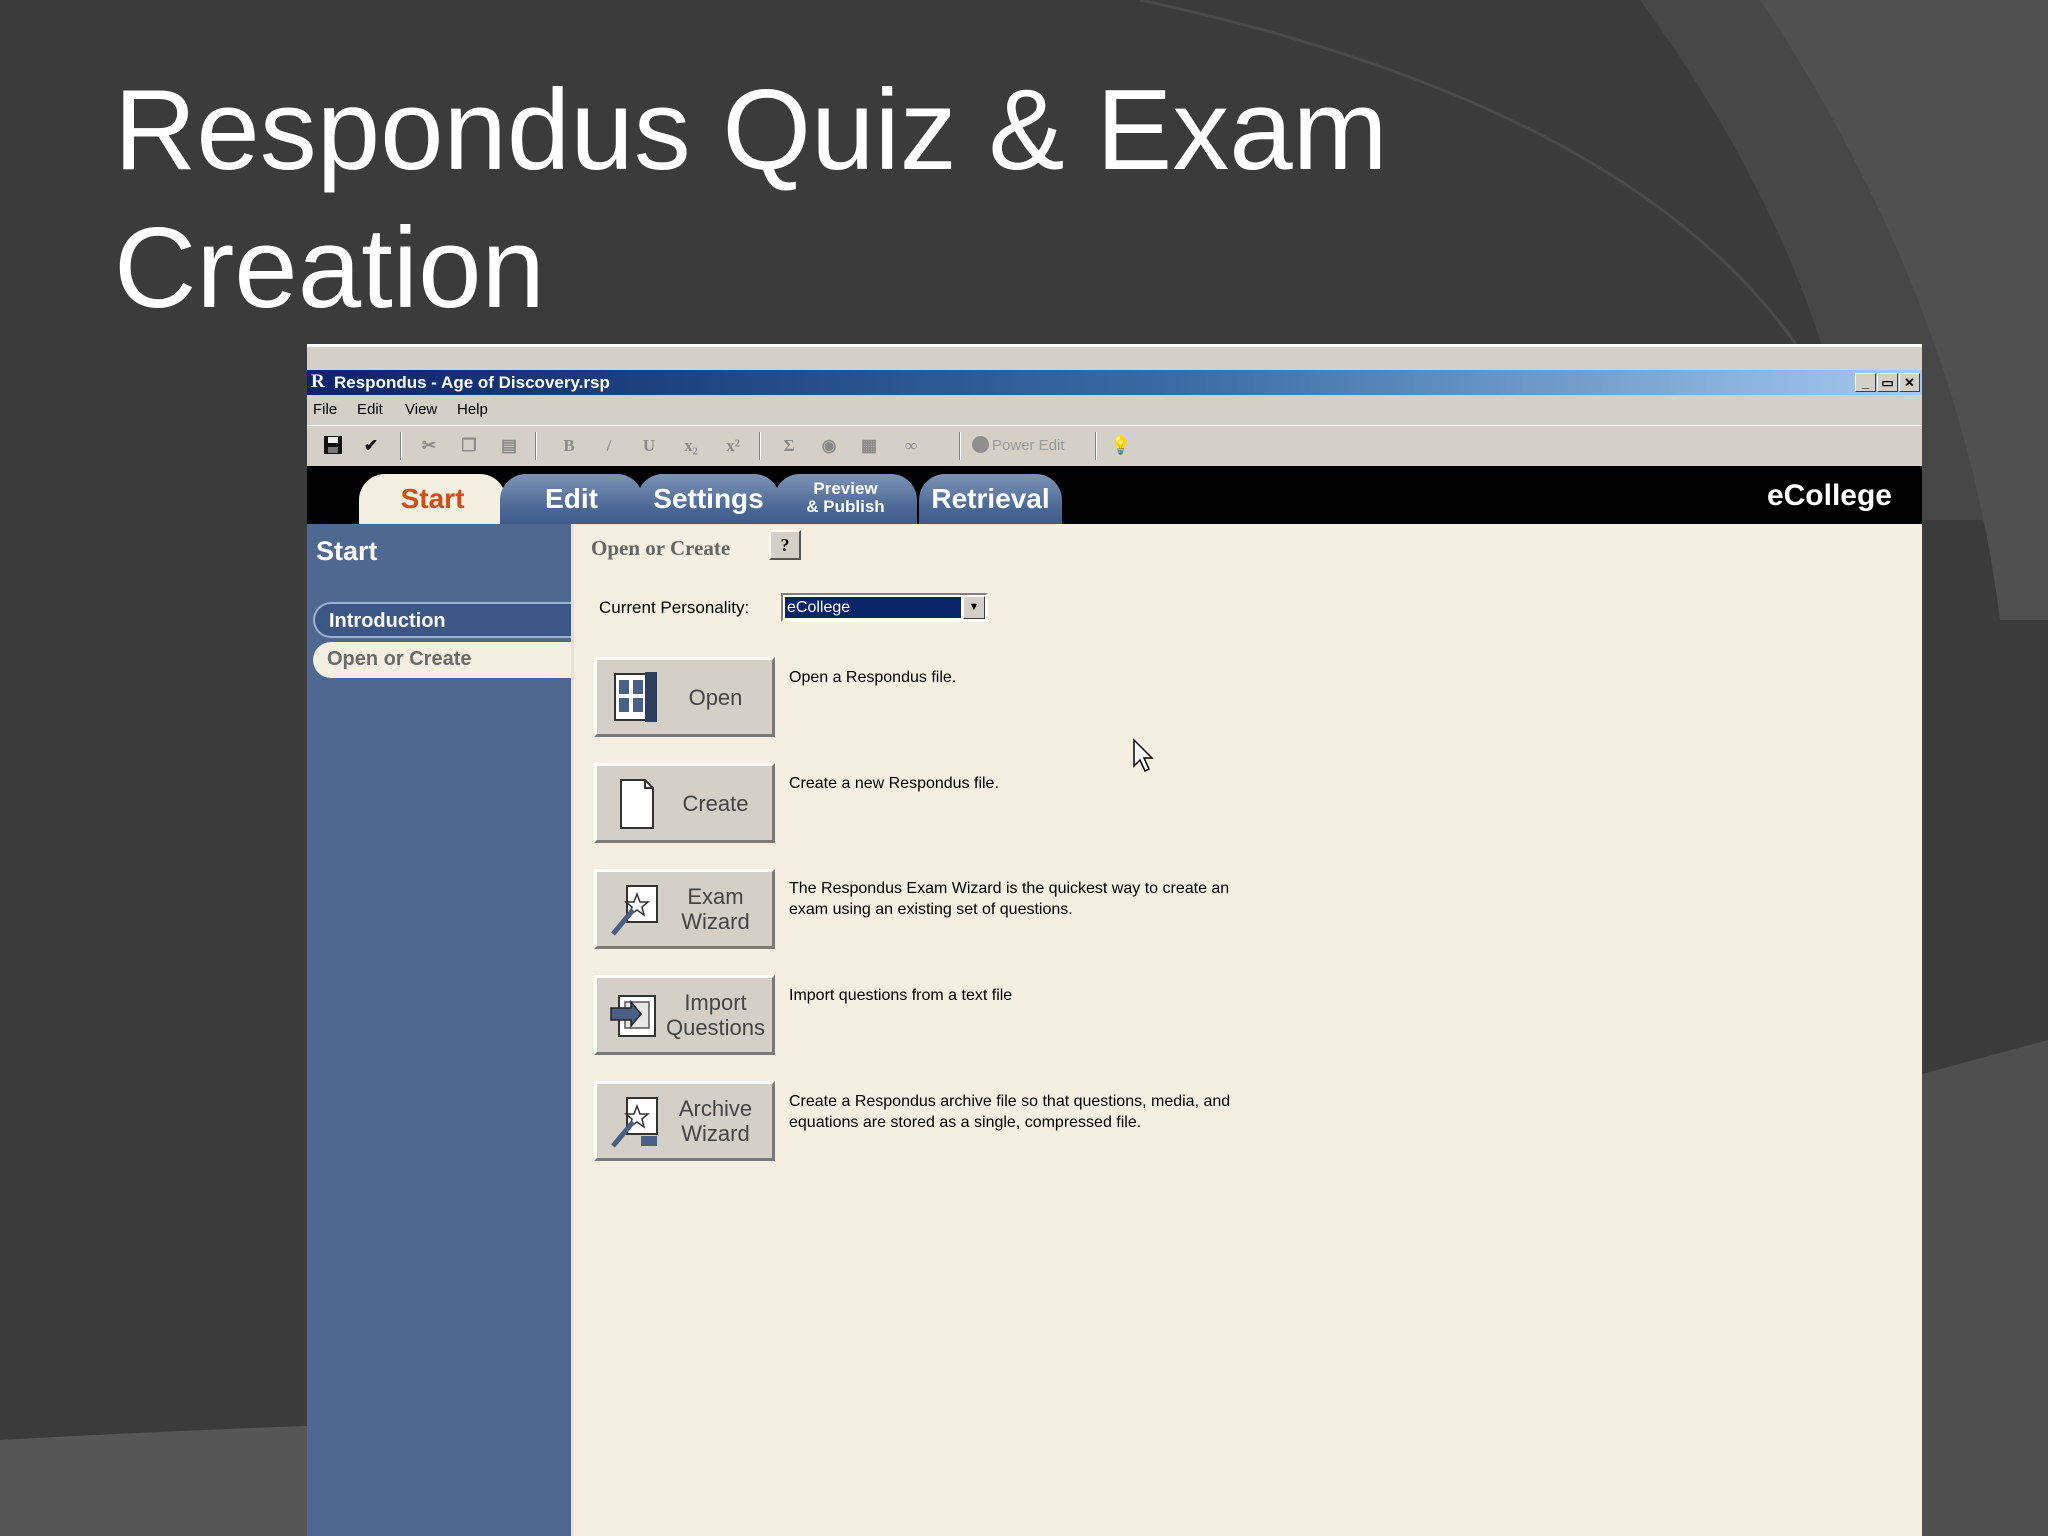 Image resolution: width=2048 pixels, height=1536 pixels. I want to click on tab-start: Start, so click(432, 499).